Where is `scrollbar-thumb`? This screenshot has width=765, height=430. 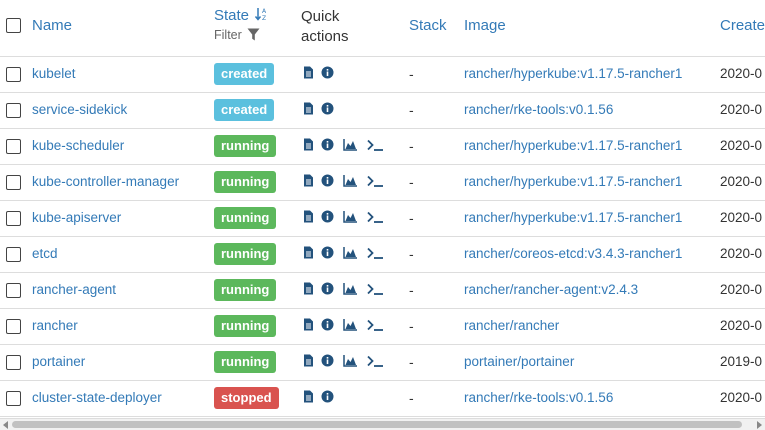 scrollbar-thumb is located at coordinates (377, 424).